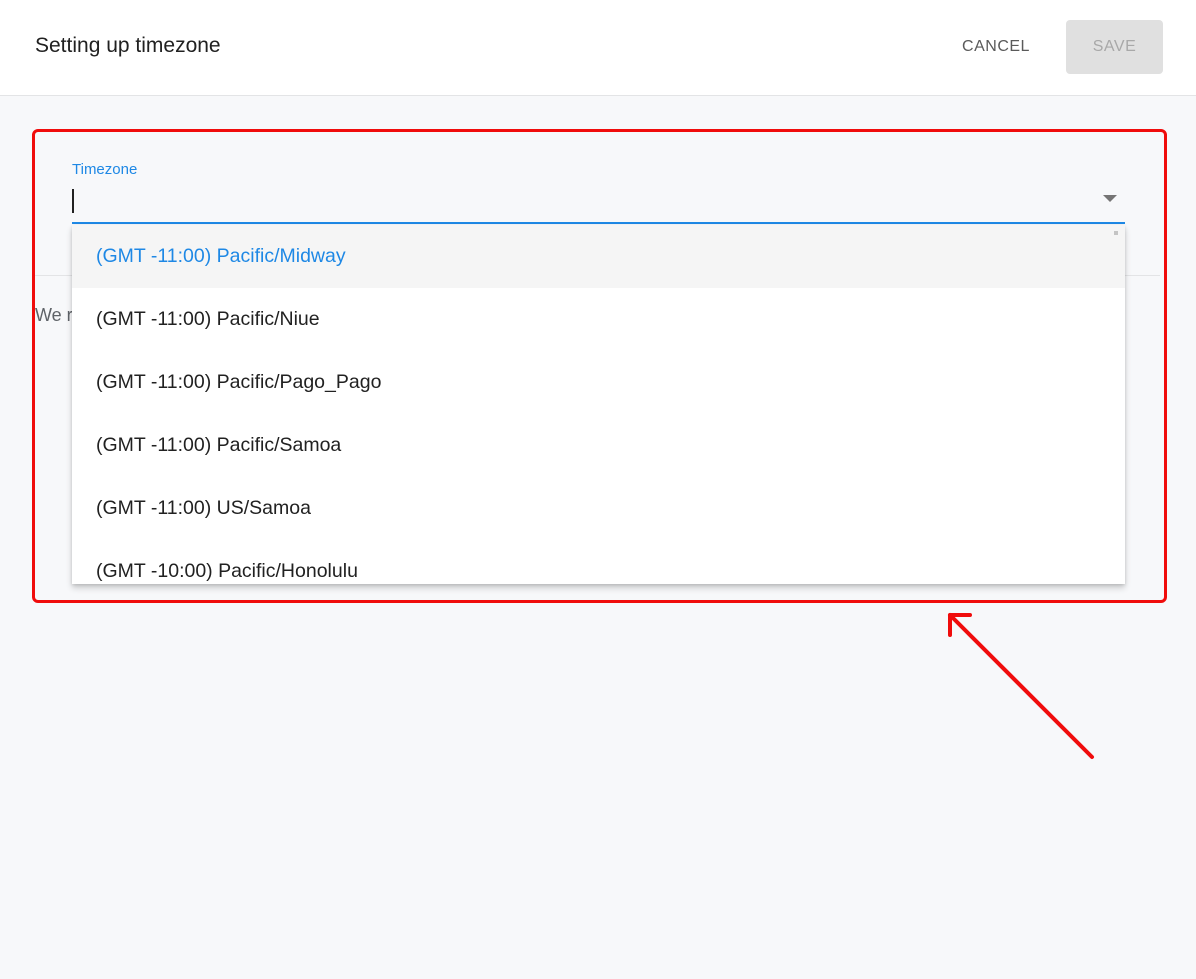 This screenshot has height=979, width=1196. I want to click on page-title: Setting up timezone, so click(128, 45).